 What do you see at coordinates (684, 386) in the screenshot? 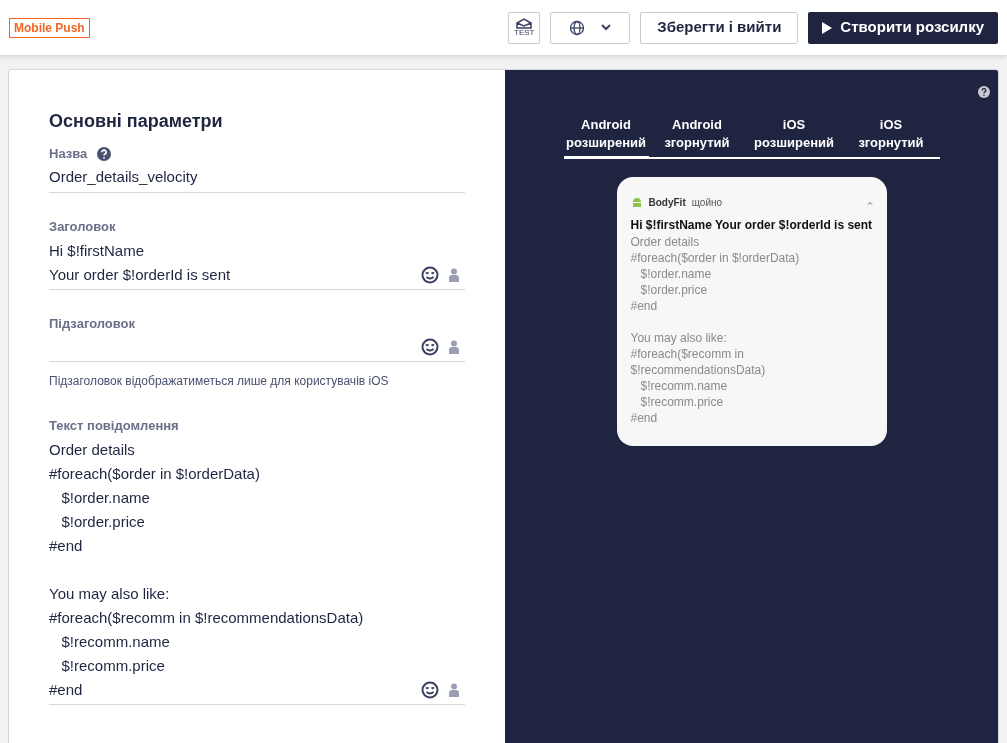
I see `notification-line: $!recomm.name` at bounding box center [684, 386].